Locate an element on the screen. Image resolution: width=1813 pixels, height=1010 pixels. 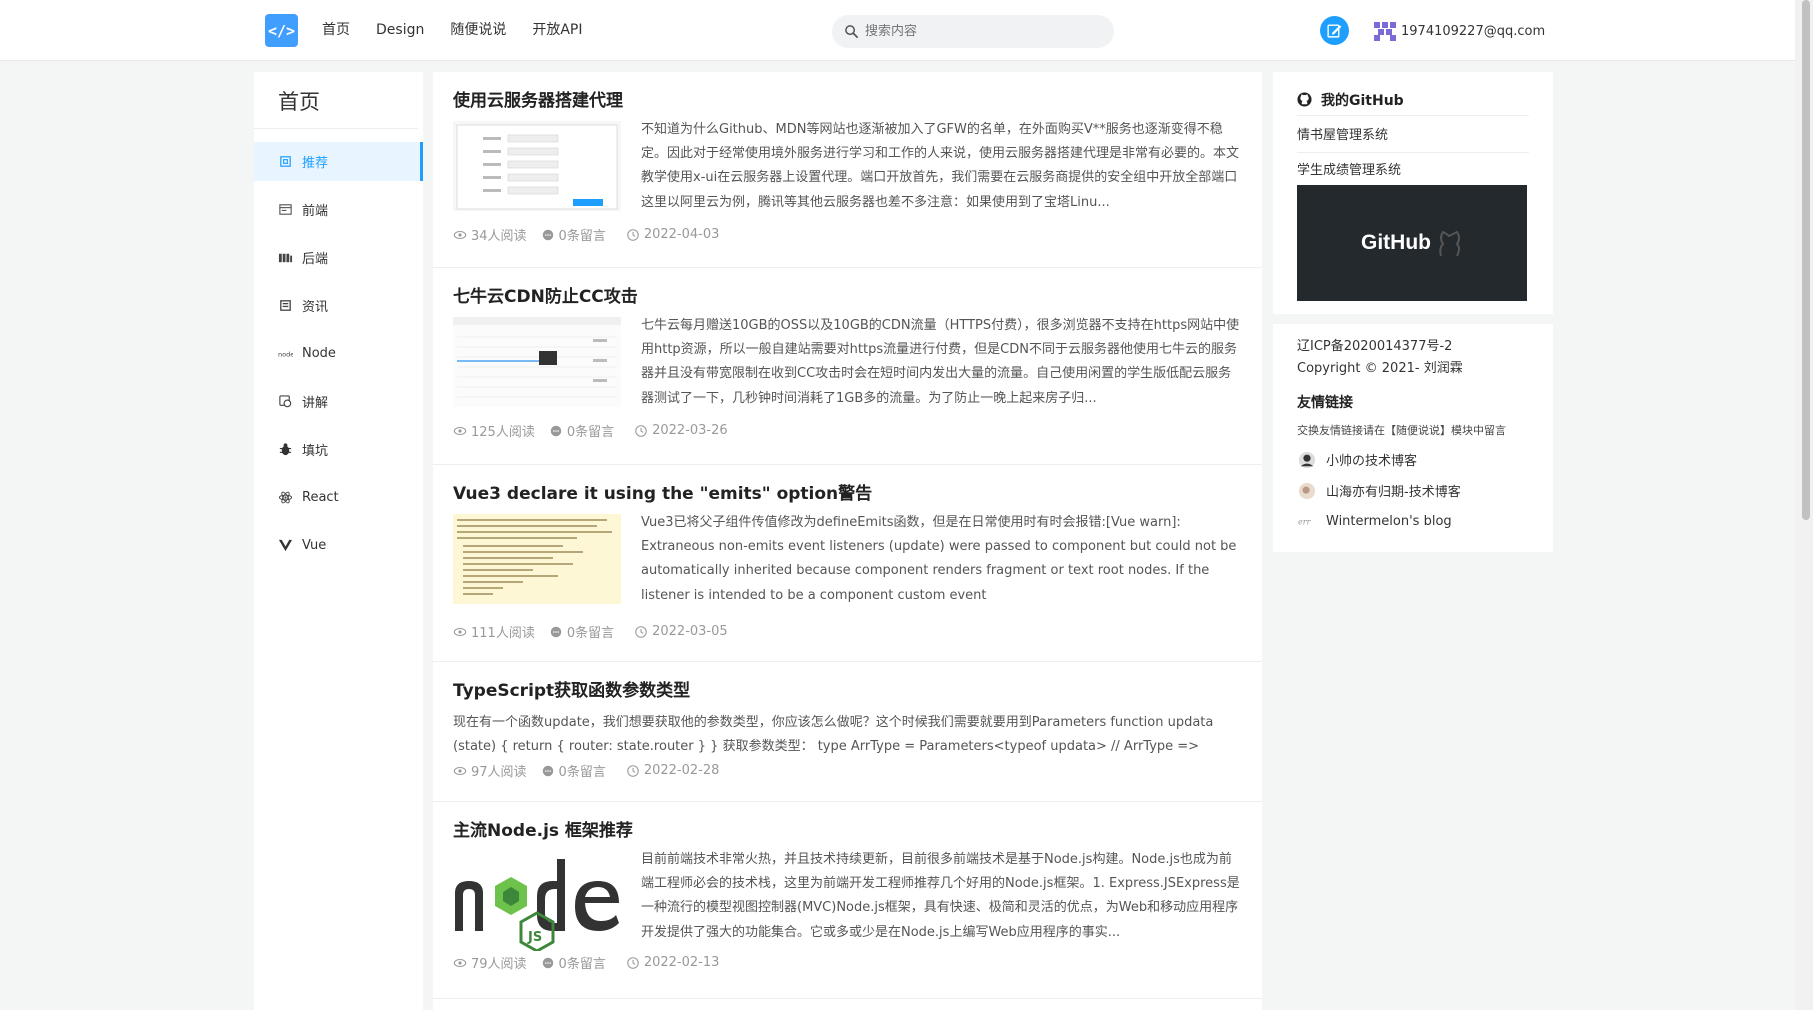
nodejs-logo: JS is located at coordinates (537, 905).